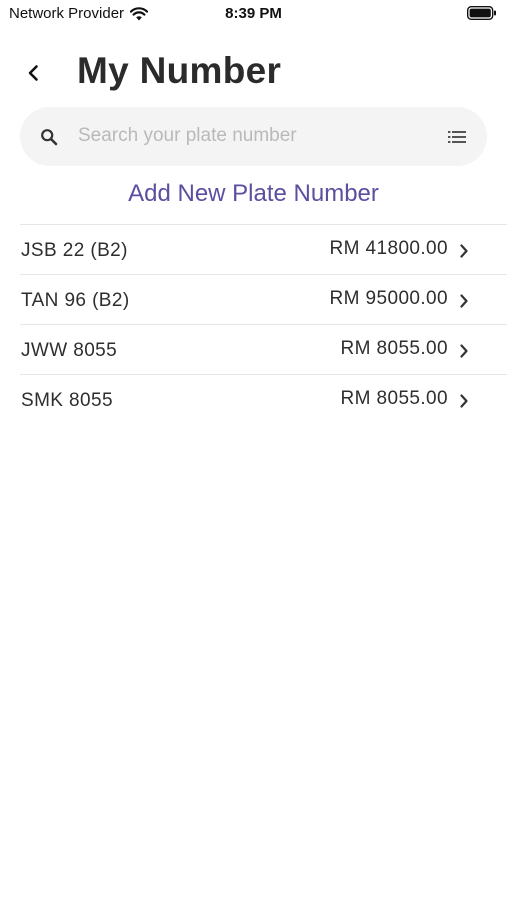 The width and height of the screenshot is (507, 900). I want to click on chevron-left-icon, so click(33, 73).